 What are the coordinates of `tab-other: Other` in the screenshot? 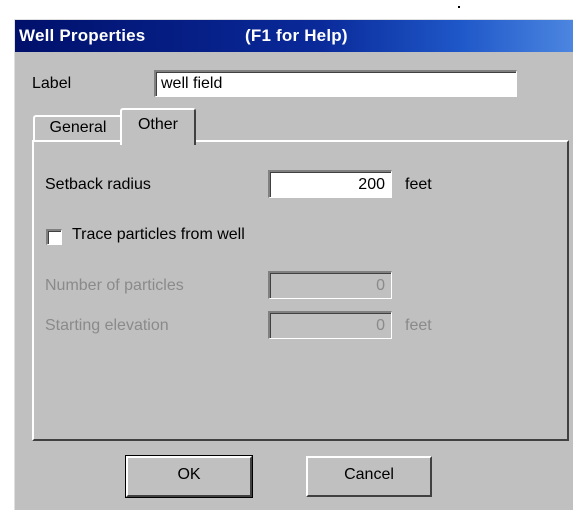 It's located at (158, 126).